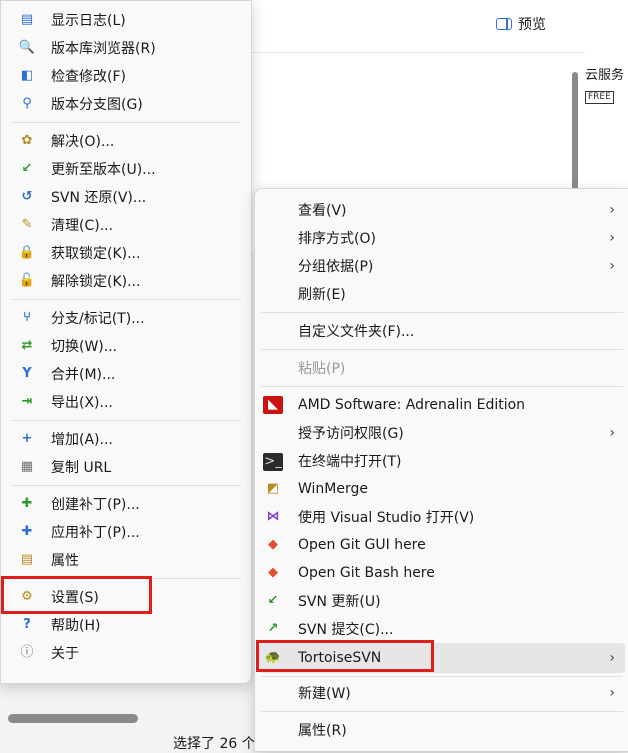 The image size is (628, 753). Describe the element at coordinates (27, 503) in the screenshot. I see `create-patch-icon: ✚` at that location.